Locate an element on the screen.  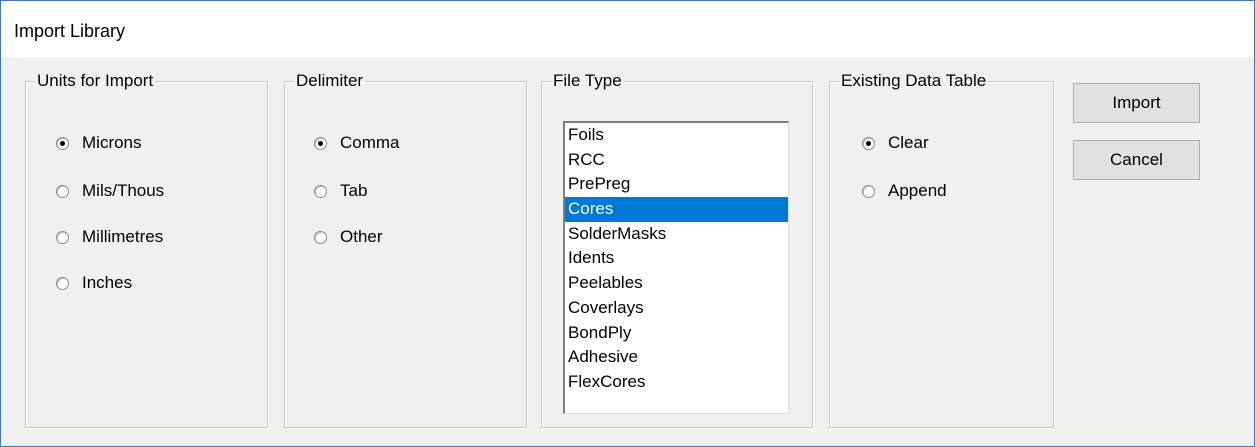
existing-option-clear: Clear is located at coordinates (895, 143).